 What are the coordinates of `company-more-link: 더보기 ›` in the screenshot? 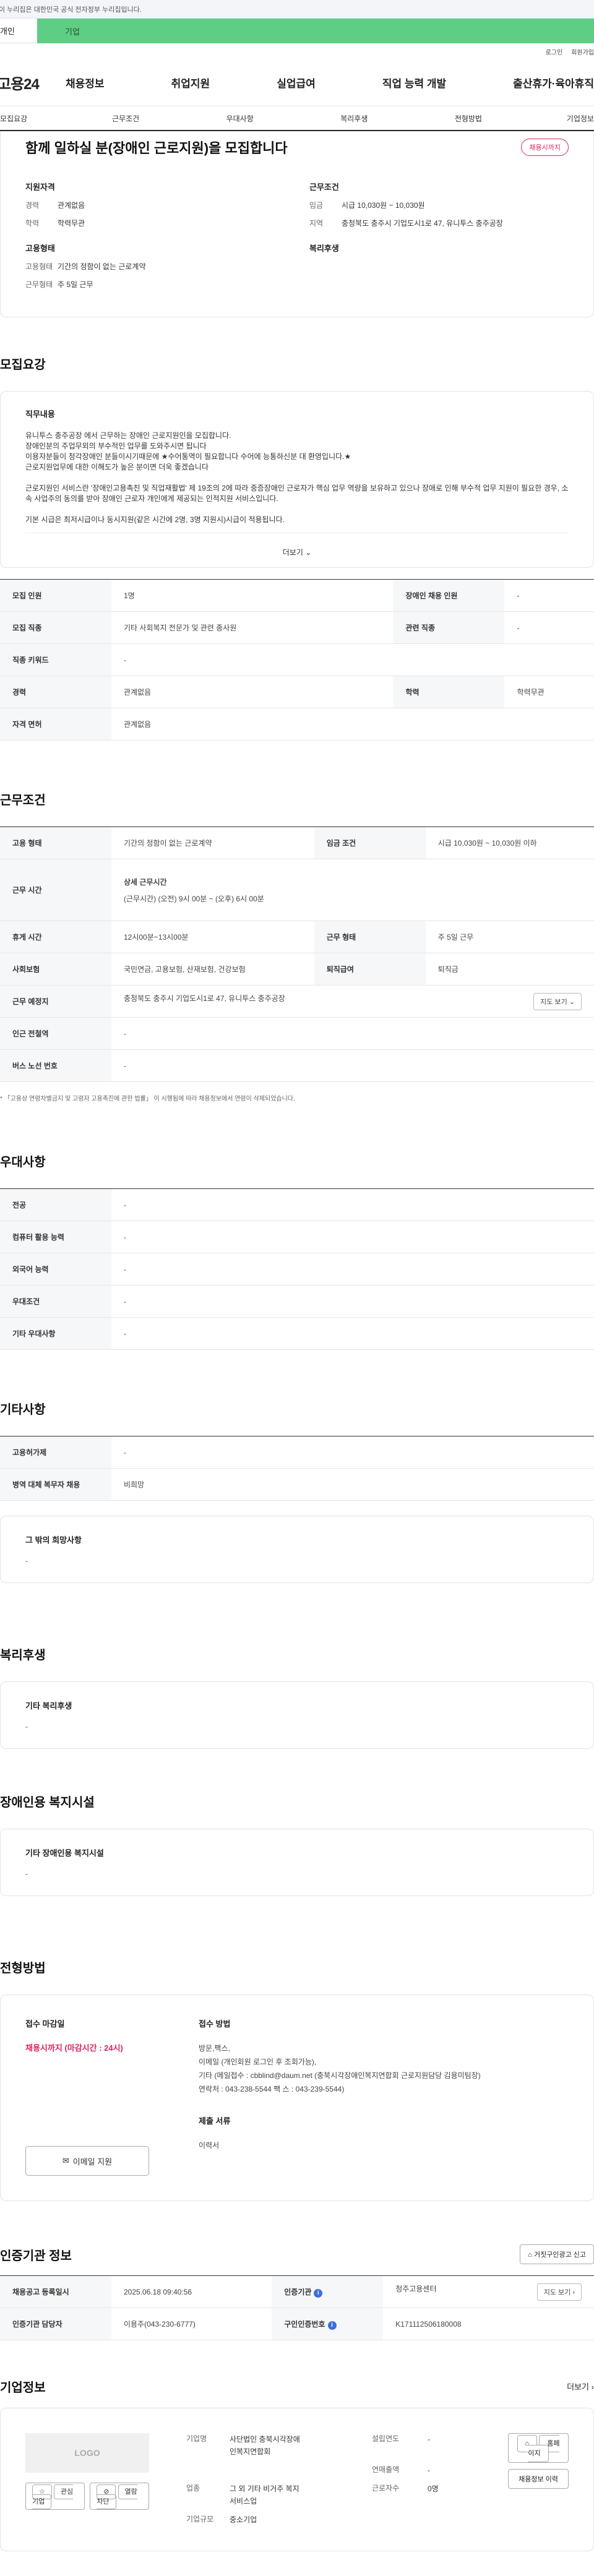 It's located at (580, 2386).